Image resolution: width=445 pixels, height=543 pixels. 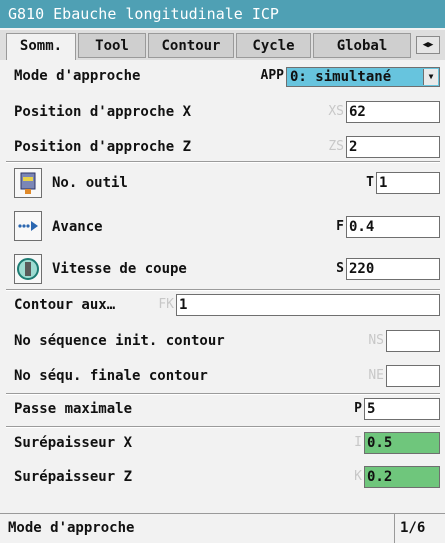 What do you see at coordinates (28, 269) in the screenshot?
I see `spindle-icon` at bounding box center [28, 269].